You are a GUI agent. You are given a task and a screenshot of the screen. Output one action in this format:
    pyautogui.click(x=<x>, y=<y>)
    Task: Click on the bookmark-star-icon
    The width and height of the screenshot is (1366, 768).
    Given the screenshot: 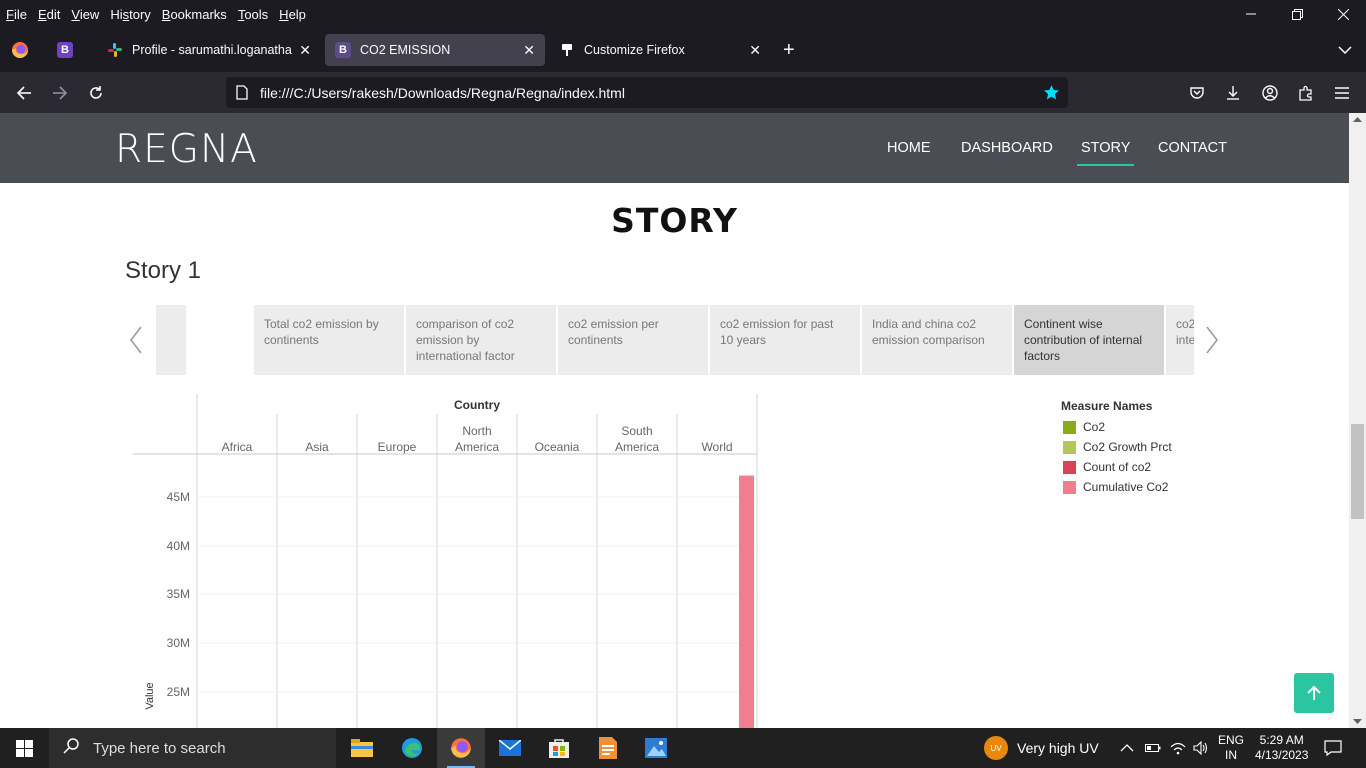 What is the action you would take?
    pyautogui.click(x=1051, y=94)
    